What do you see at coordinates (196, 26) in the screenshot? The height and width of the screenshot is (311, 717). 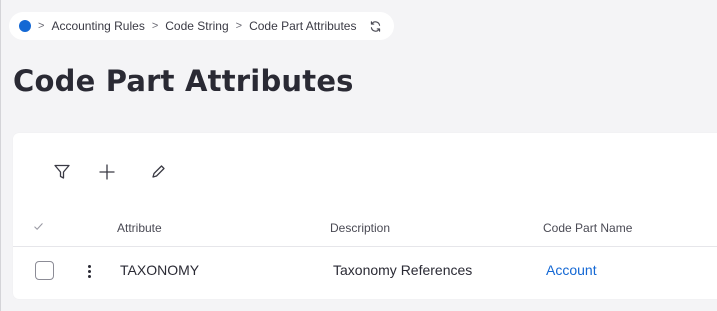 I see `breadcrumb-item-code-string: Code String` at bounding box center [196, 26].